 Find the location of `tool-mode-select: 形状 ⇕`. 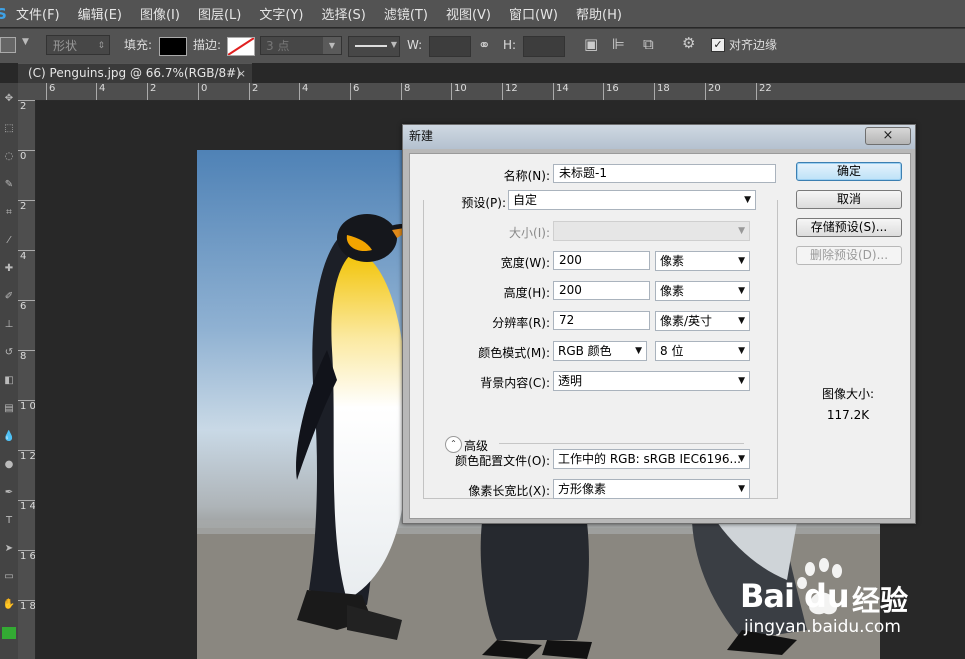

tool-mode-select: 形状 ⇕ is located at coordinates (78, 45).